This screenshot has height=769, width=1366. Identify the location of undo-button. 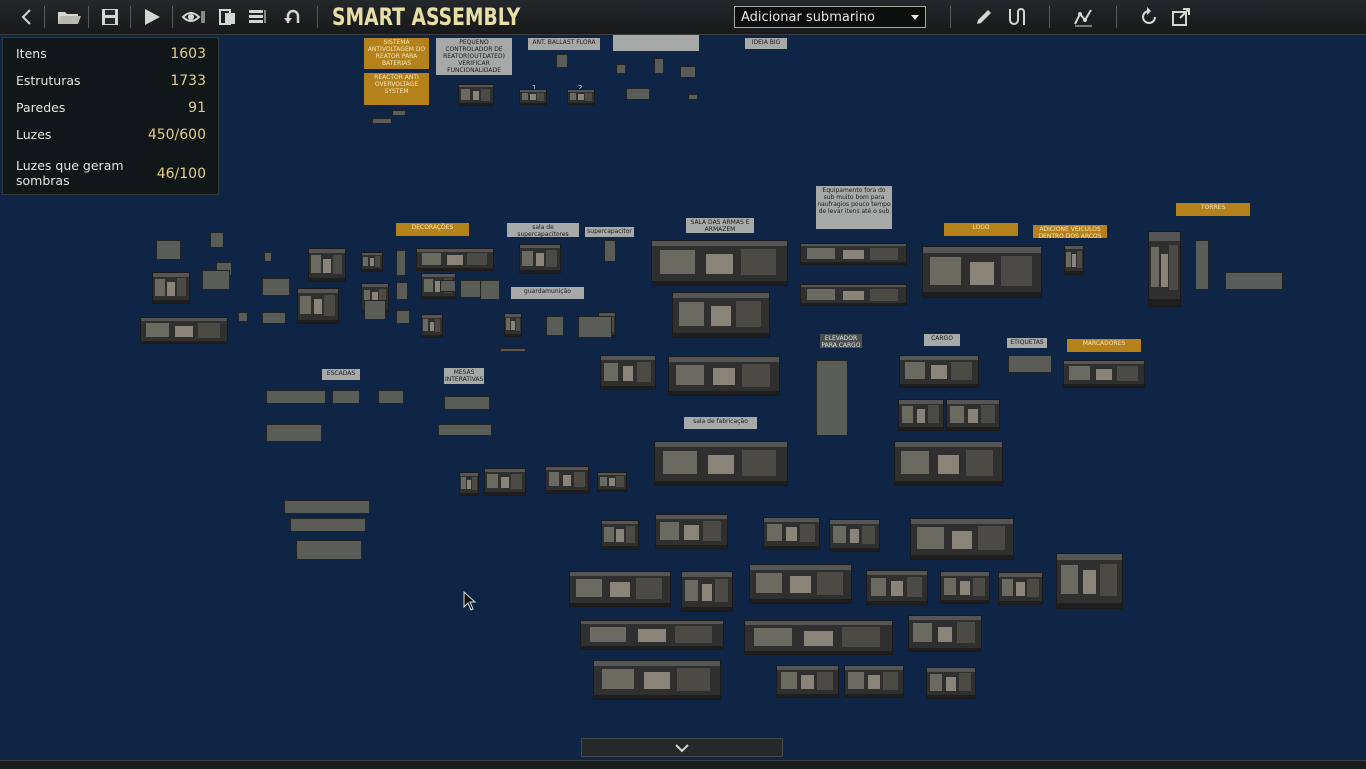
(293, 17).